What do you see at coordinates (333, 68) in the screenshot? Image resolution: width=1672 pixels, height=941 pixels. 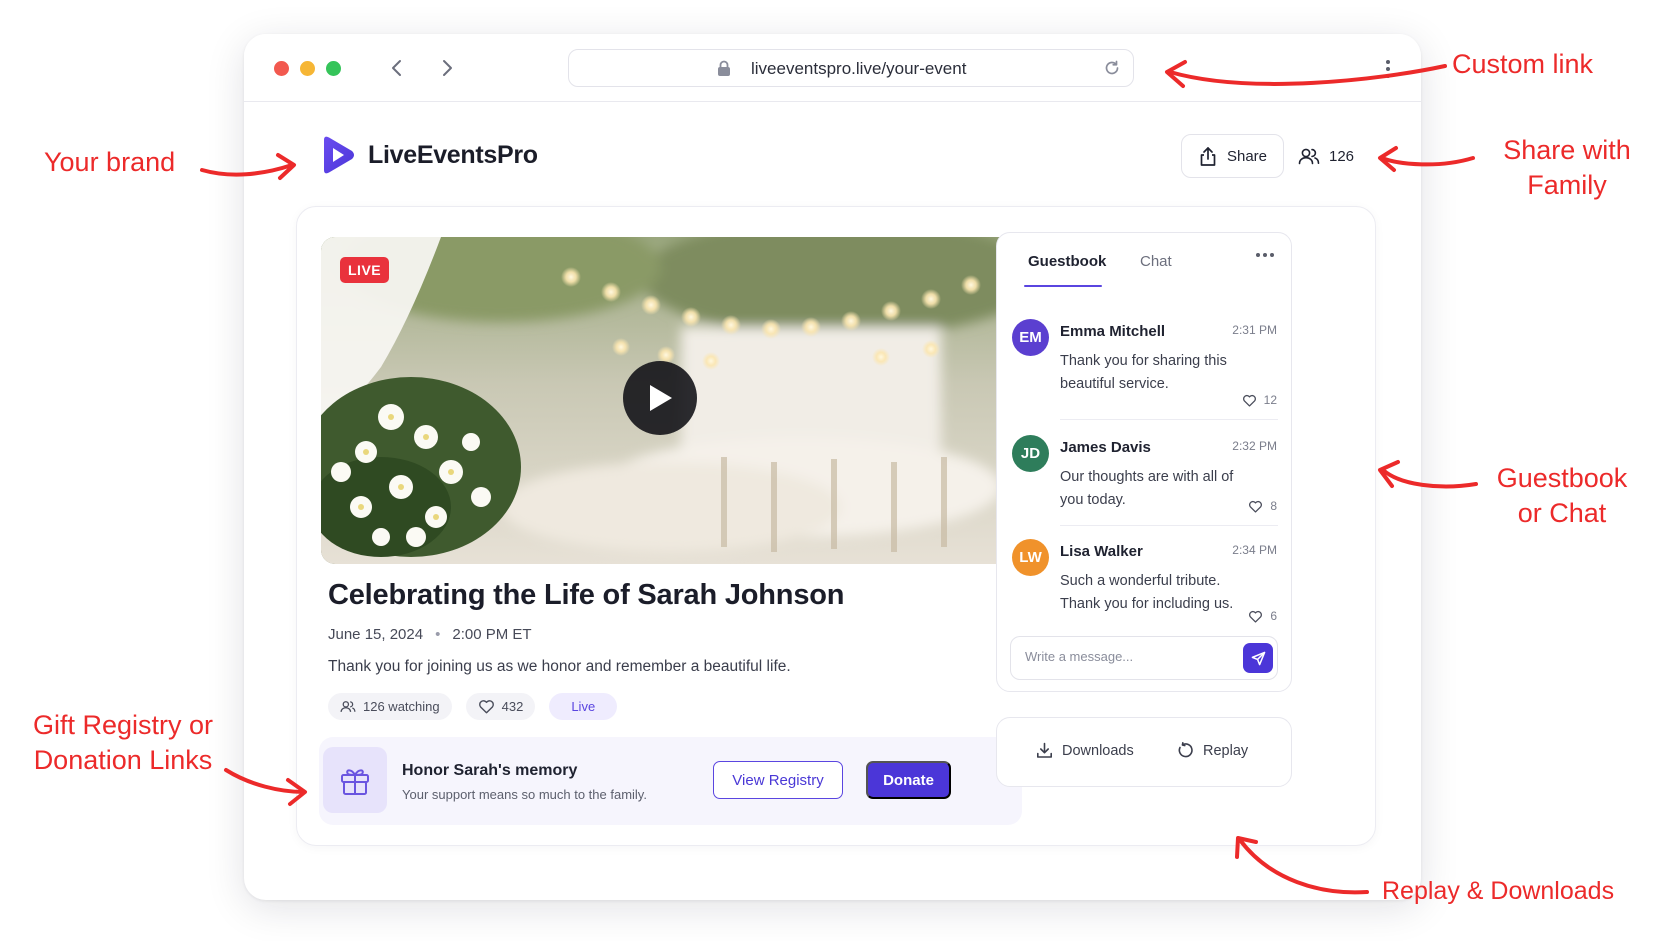 I see `maximize-window-button` at bounding box center [333, 68].